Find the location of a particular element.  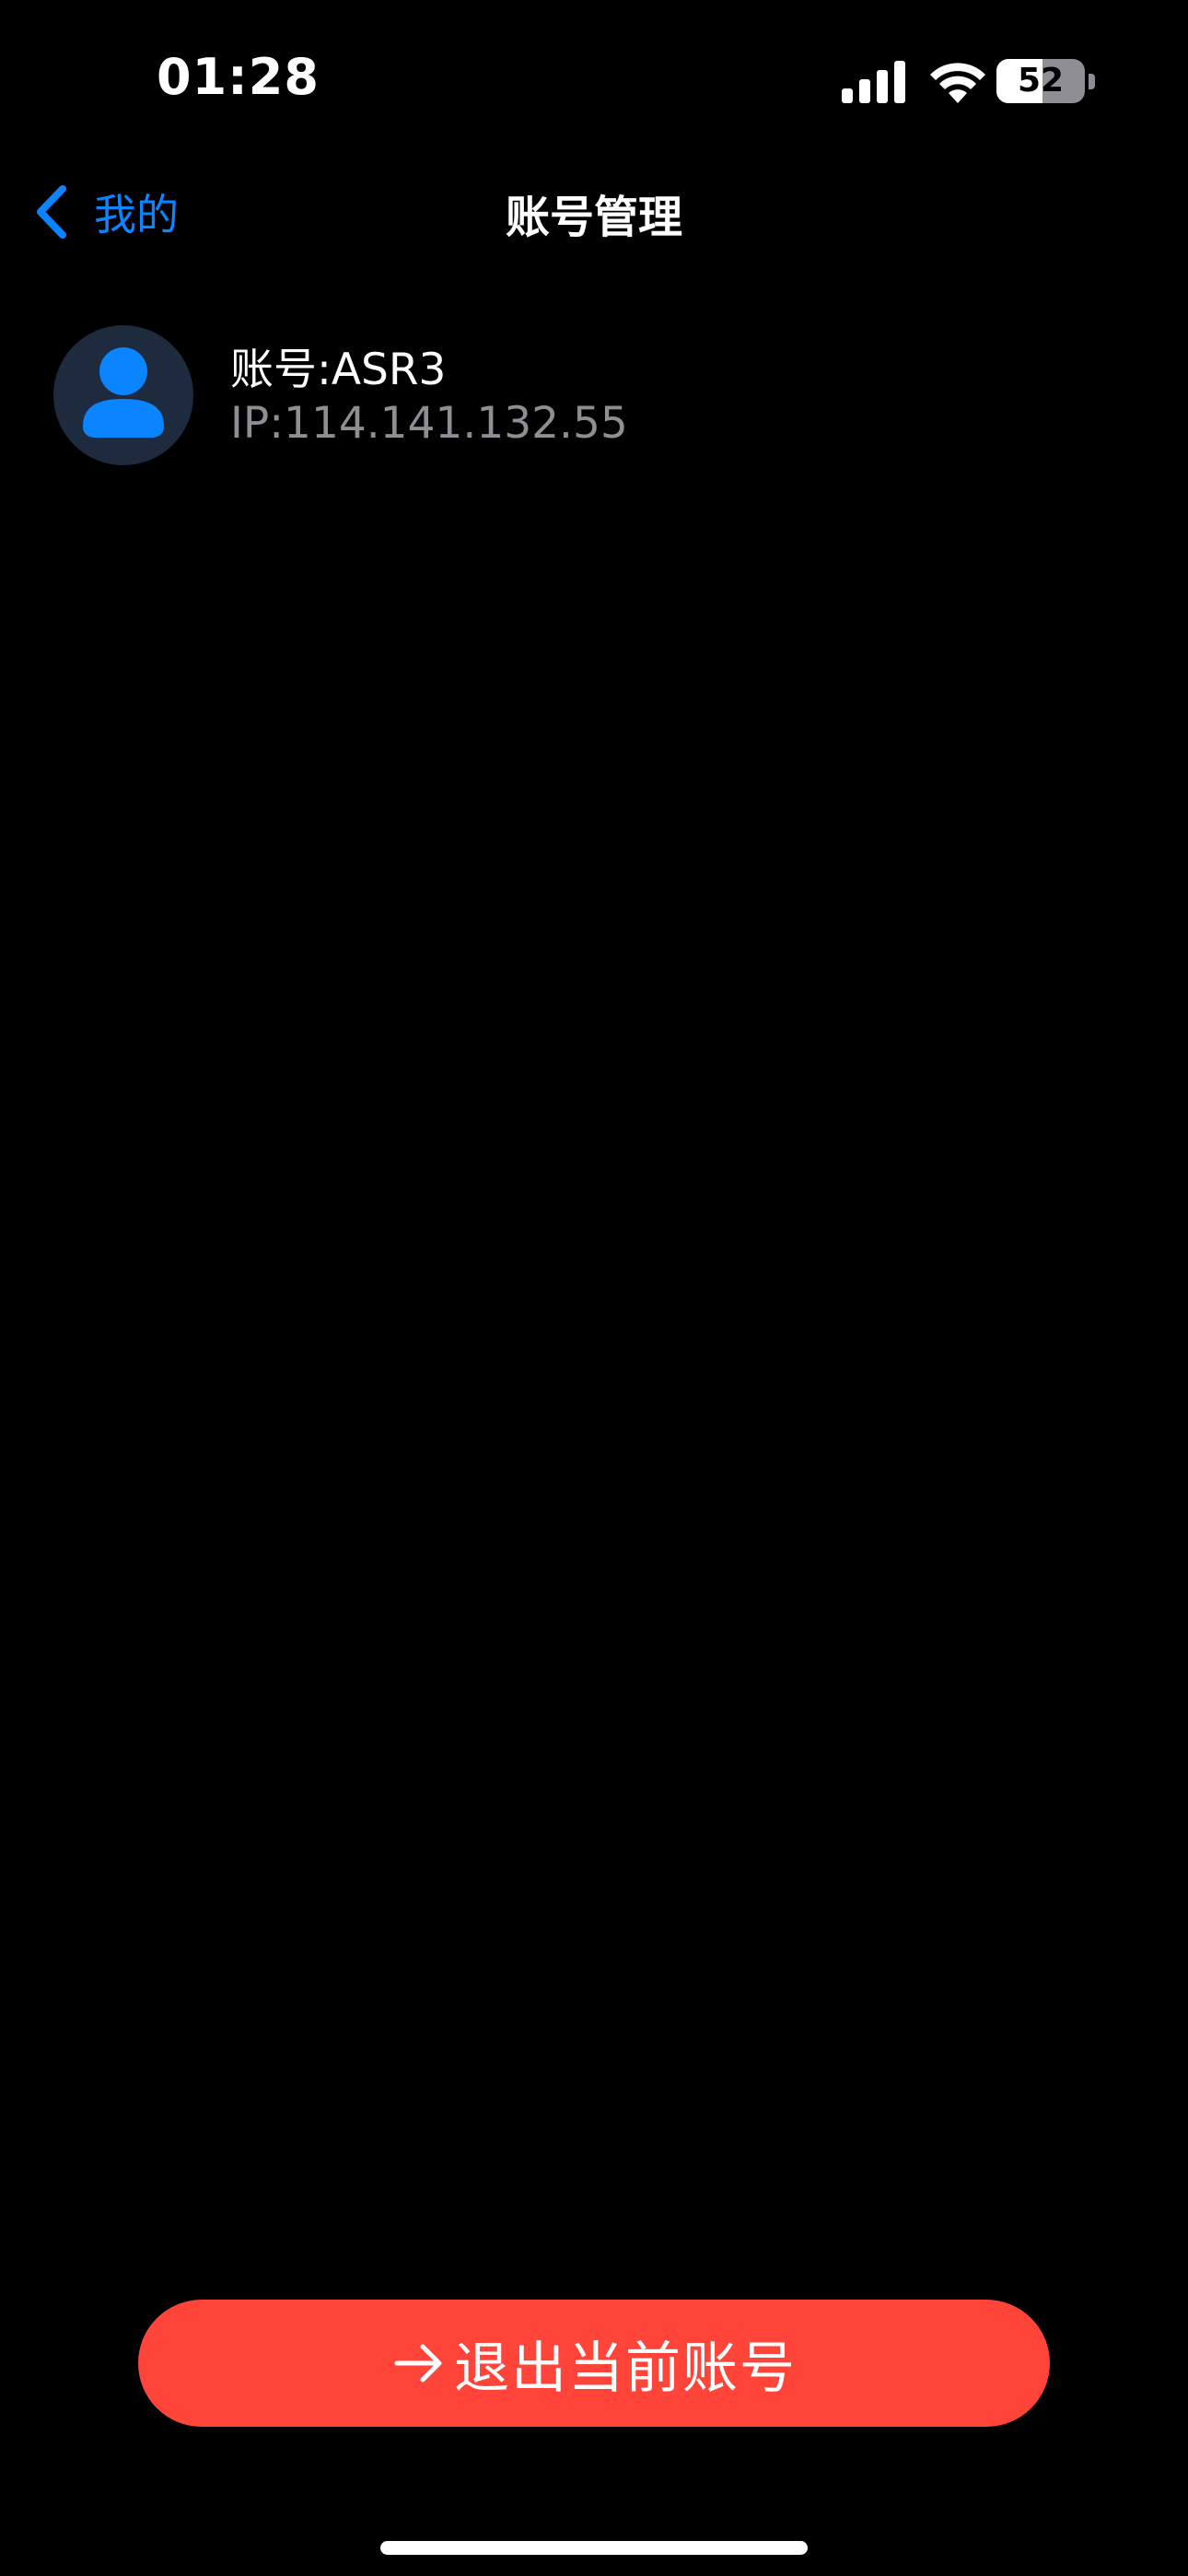

battery-body: 52 is located at coordinates (1040, 81).